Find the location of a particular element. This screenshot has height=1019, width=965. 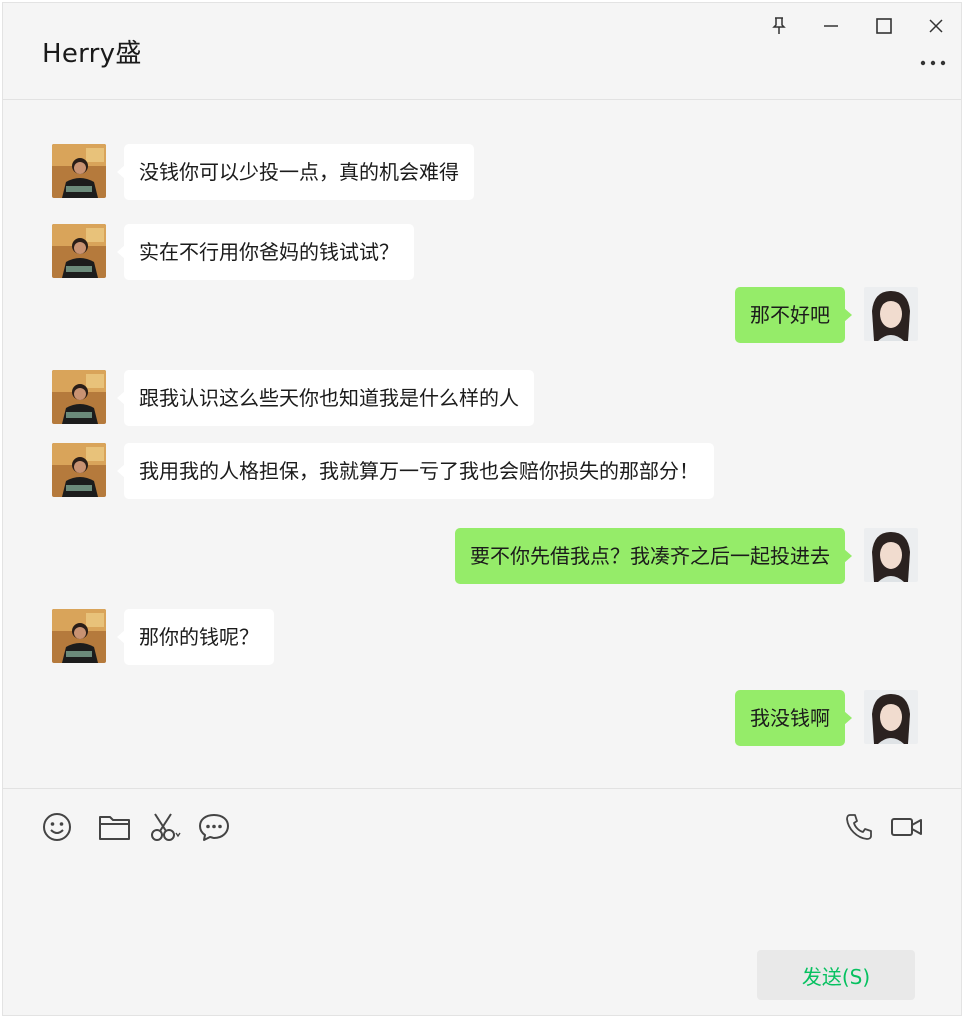

message-outgoing: 我没钱啊 is located at coordinates (793, 718).